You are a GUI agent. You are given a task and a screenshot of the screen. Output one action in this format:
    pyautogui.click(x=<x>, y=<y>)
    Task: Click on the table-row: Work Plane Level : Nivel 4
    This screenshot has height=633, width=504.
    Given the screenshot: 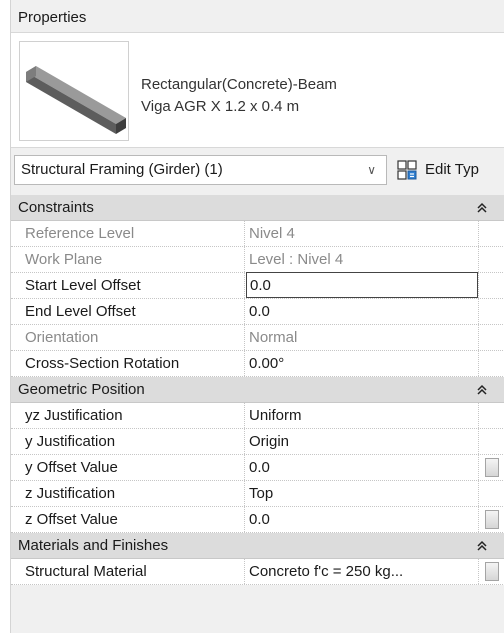 What is the action you would take?
    pyautogui.click(x=257, y=260)
    